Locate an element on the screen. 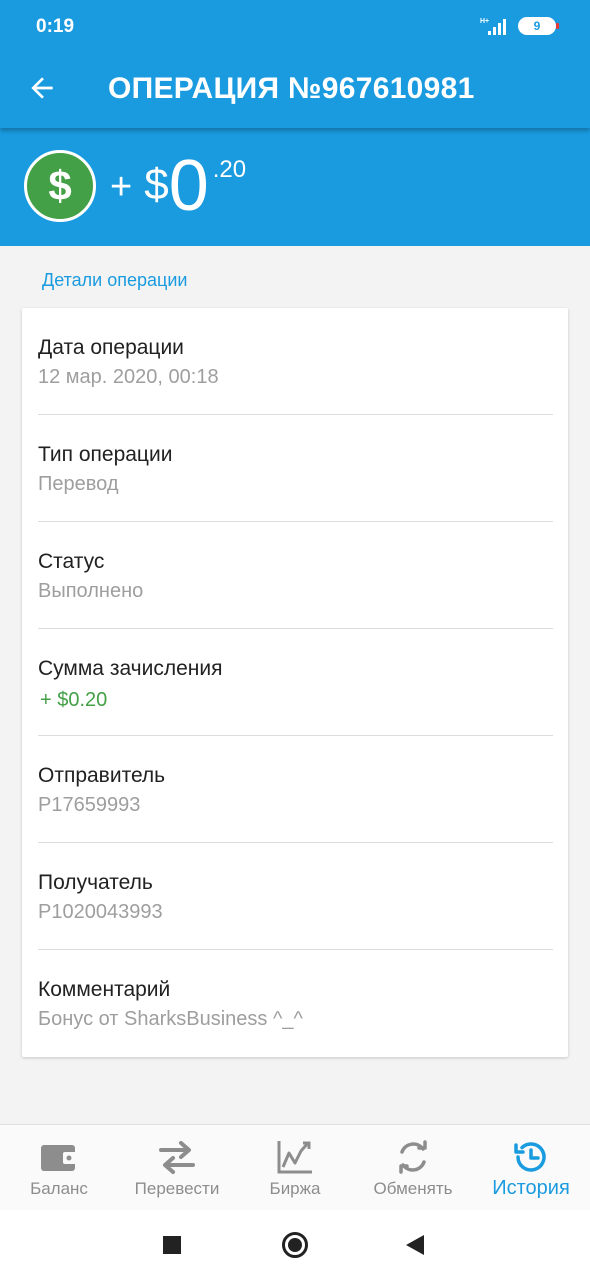  page-title: ОПЕРАЦИЯ №967610981 is located at coordinates (291, 88).